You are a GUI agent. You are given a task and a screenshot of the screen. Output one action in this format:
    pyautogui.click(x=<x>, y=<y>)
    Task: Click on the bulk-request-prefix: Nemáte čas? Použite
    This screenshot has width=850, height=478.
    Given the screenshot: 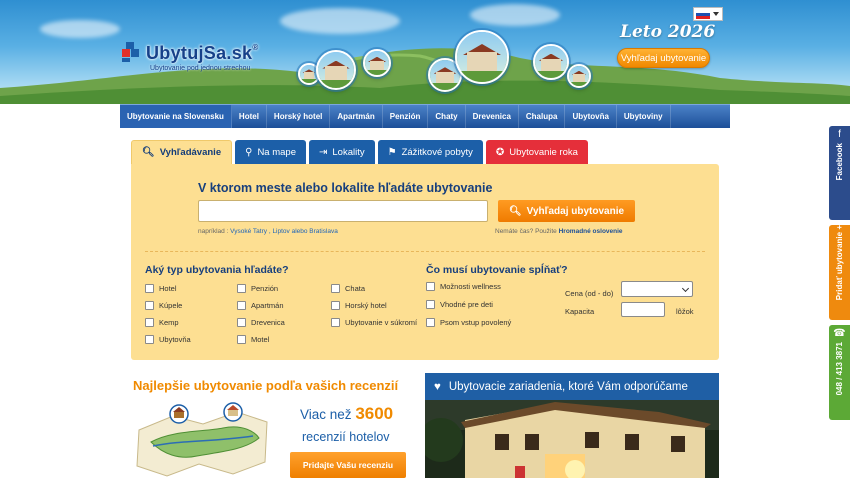 What is the action you would take?
    pyautogui.click(x=526, y=231)
    